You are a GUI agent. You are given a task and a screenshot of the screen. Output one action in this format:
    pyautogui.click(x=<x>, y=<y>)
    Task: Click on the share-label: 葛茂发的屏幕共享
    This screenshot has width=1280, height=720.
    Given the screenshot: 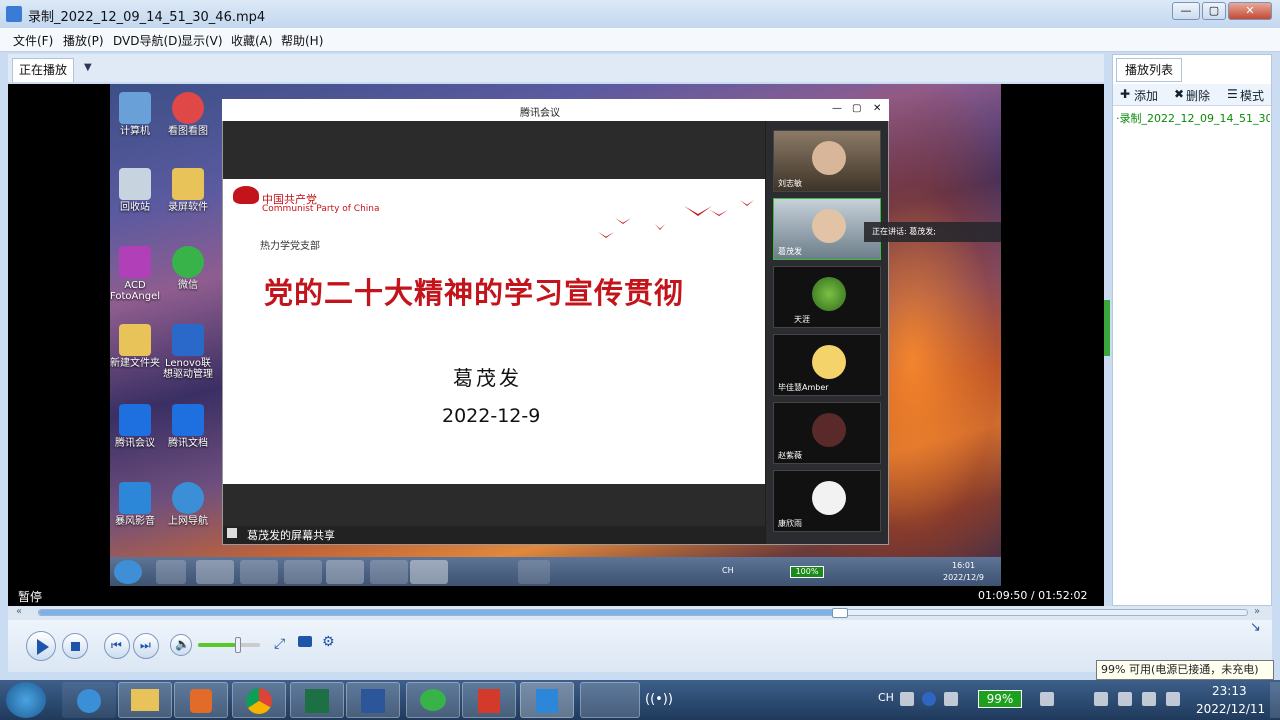 What is the action you would take?
    pyautogui.click(x=291, y=535)
    